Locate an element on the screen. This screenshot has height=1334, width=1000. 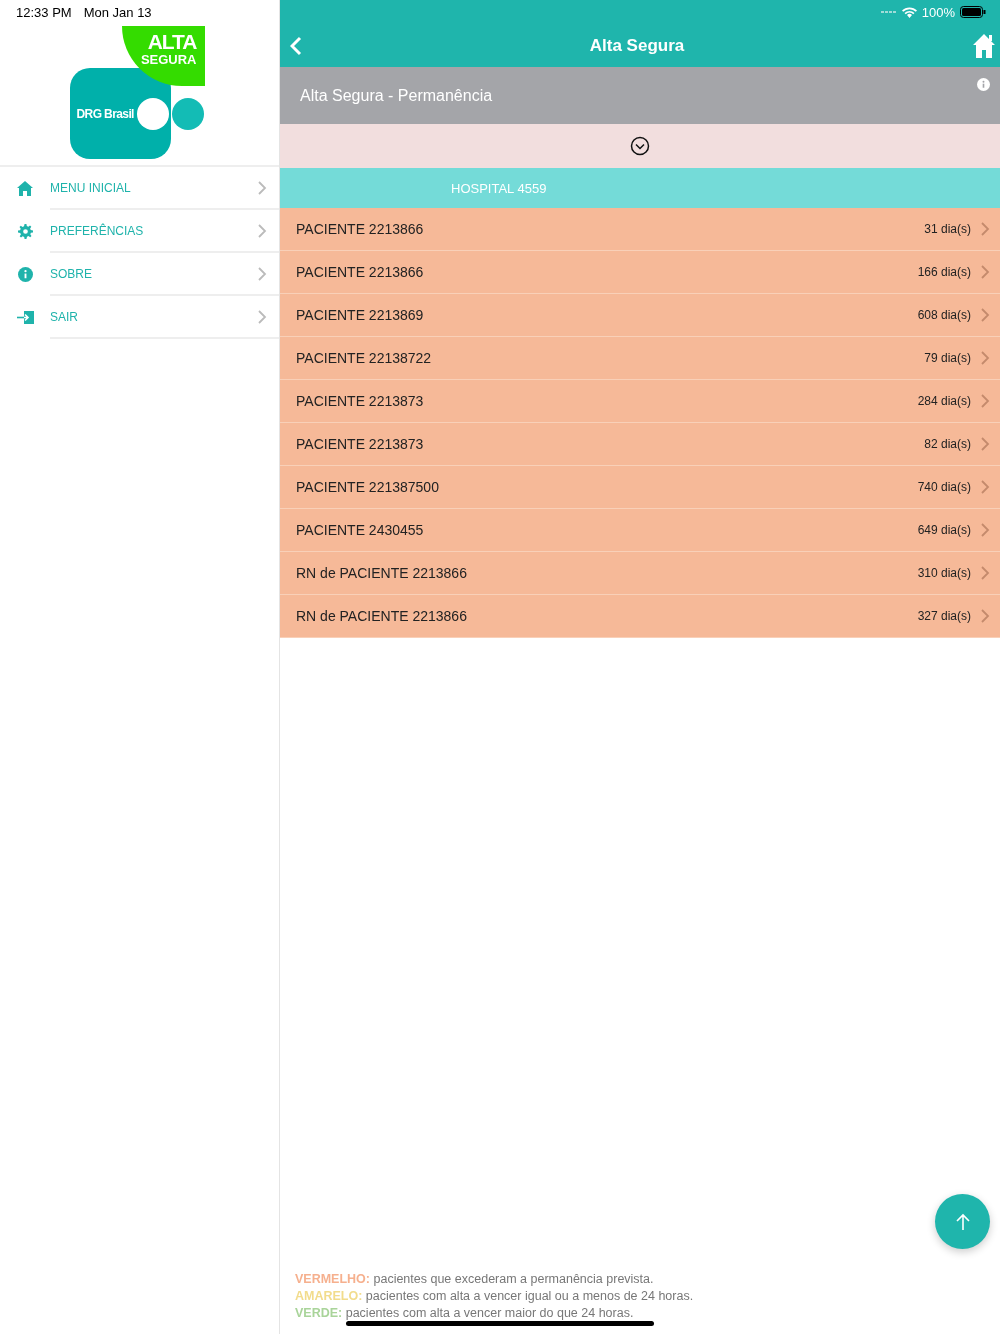
patient-name: PACIENTE 221387500 is located at coordinates (368, 487).